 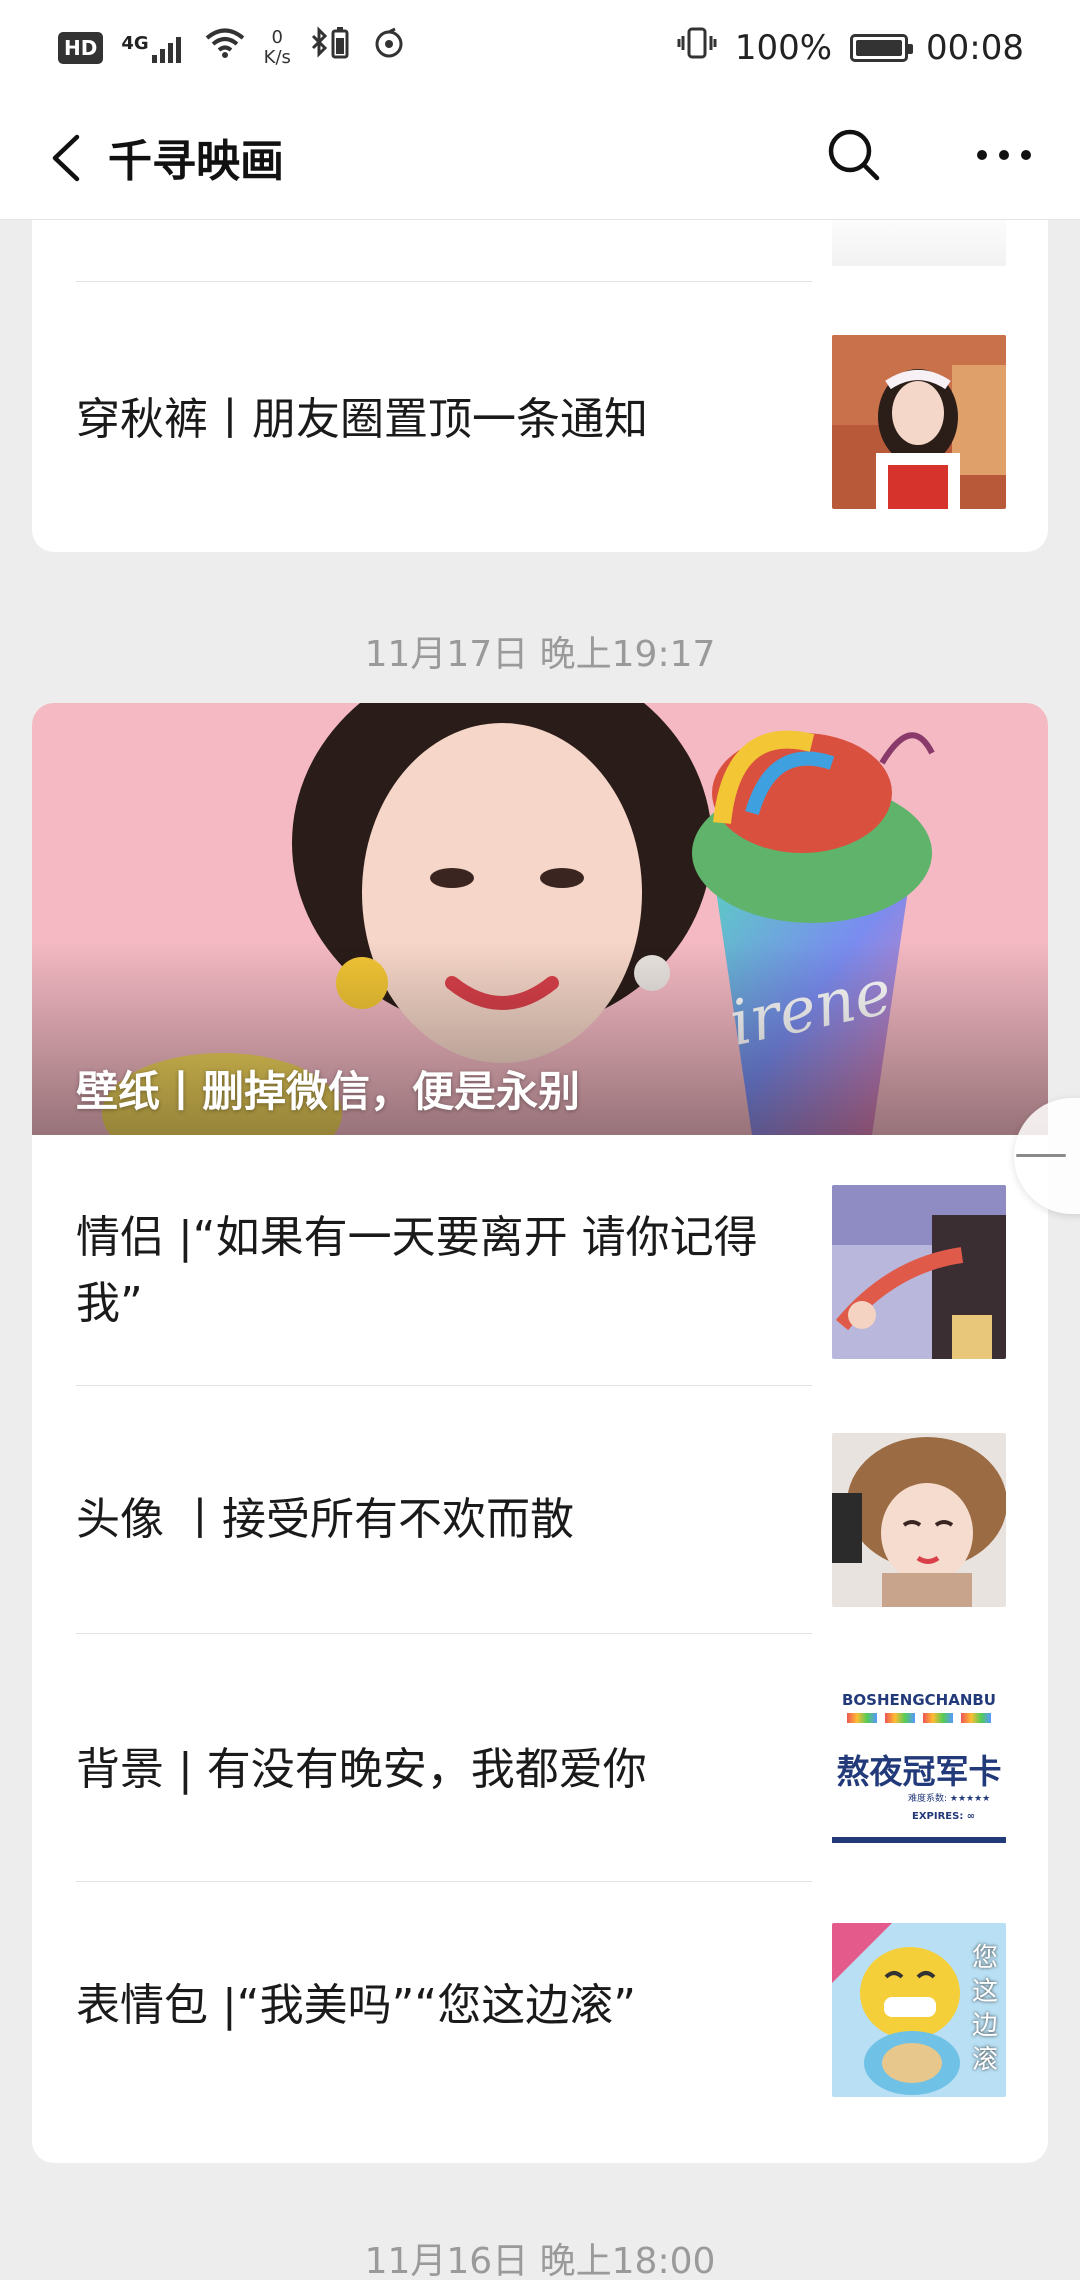 What do you see at coordinates (540, 654) in the screenshot?
I see `group-timestamp: 11月17日 晚上19:17` at bounding box center [540, 654].